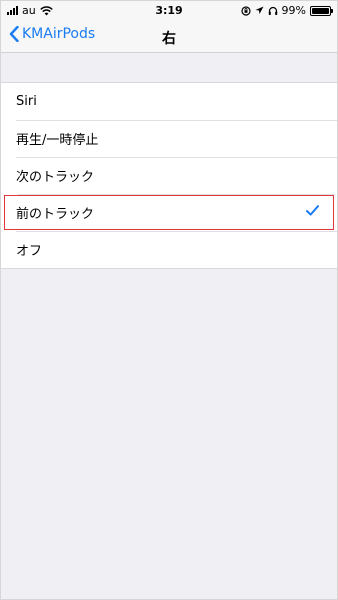 This screenshot has width=338, height=600. What do you see at coordinates (169, 138) in the screenshot?
I see `option-play-pause: 再生/一時停止` at bounding box center [169, 138].